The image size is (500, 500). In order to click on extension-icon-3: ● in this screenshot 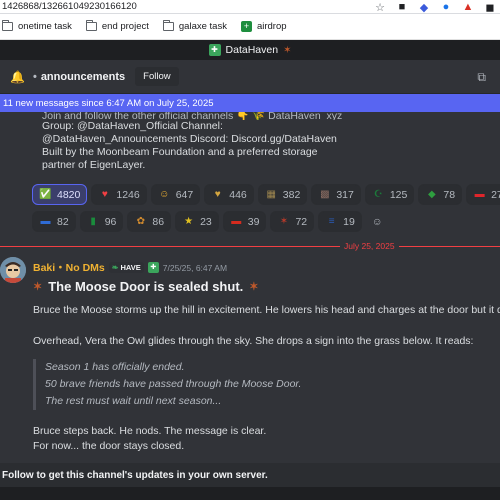, I will do `click(446, 7)`.